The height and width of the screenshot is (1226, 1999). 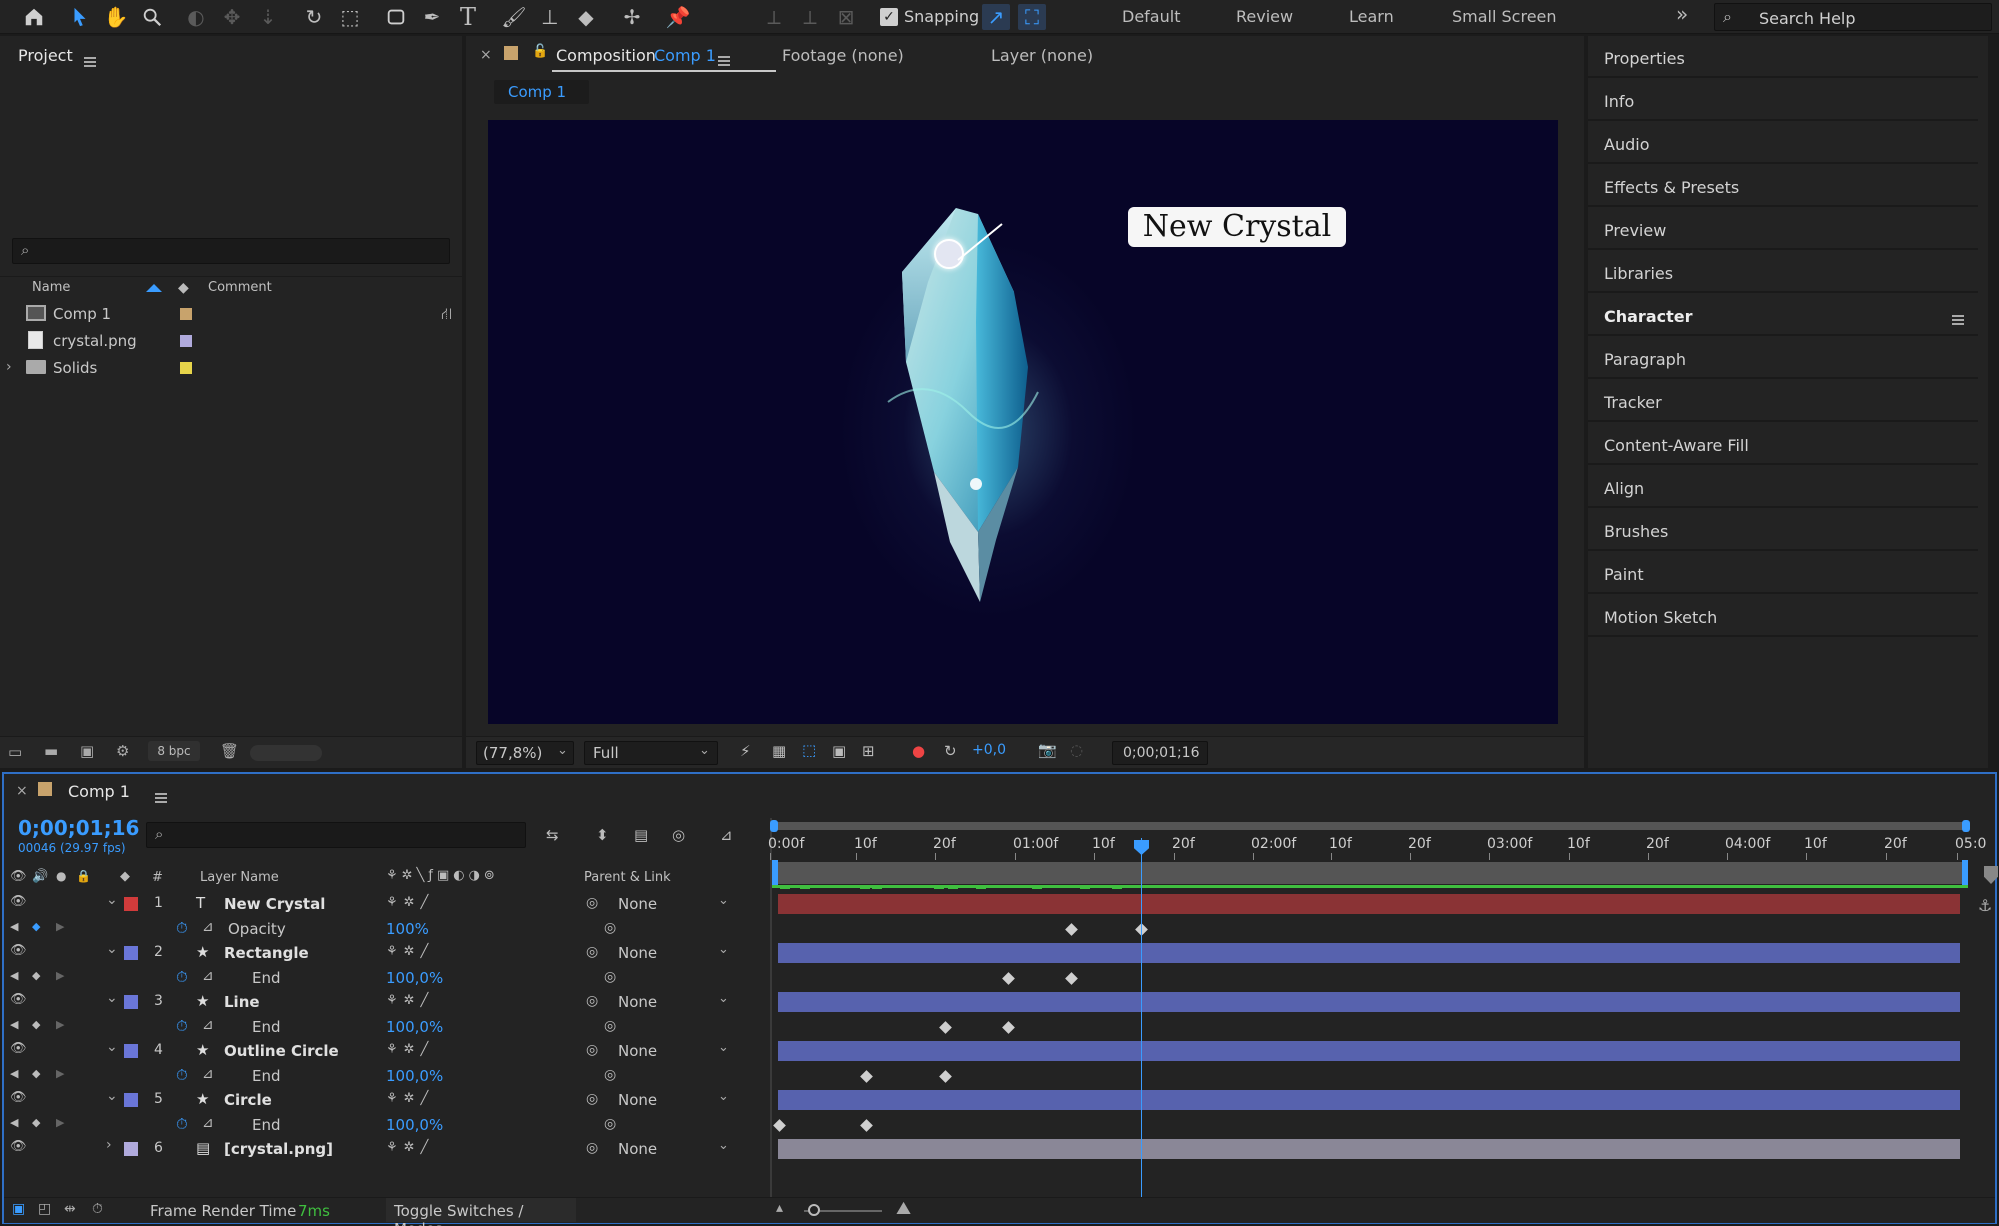 I want to click on work-area-start-handle, so click(x=775, y=873).